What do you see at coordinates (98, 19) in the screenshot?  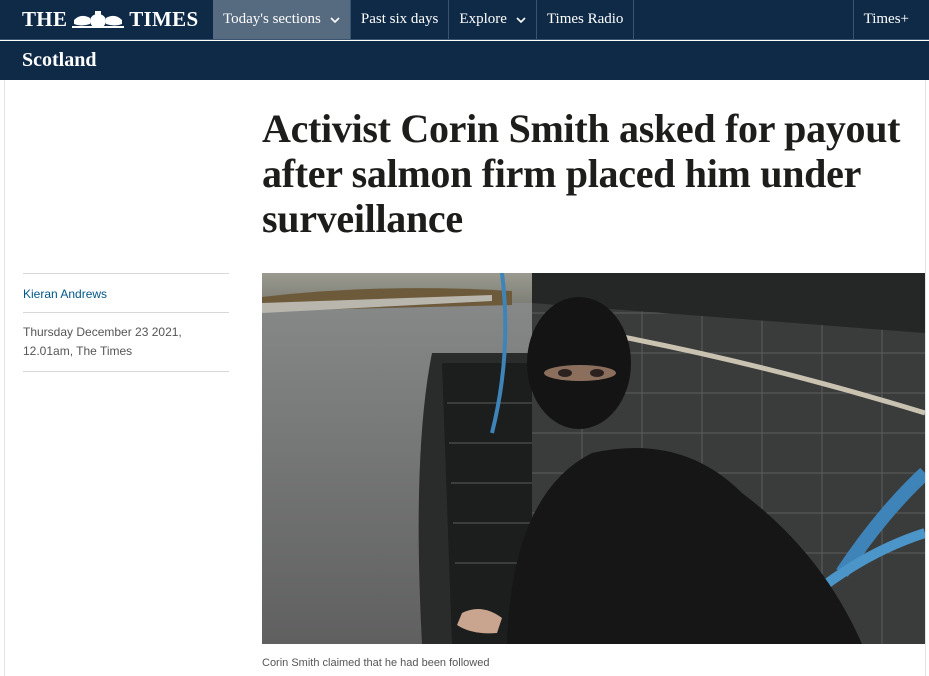 I see `crest-icon` at bounding box center [98, 19].